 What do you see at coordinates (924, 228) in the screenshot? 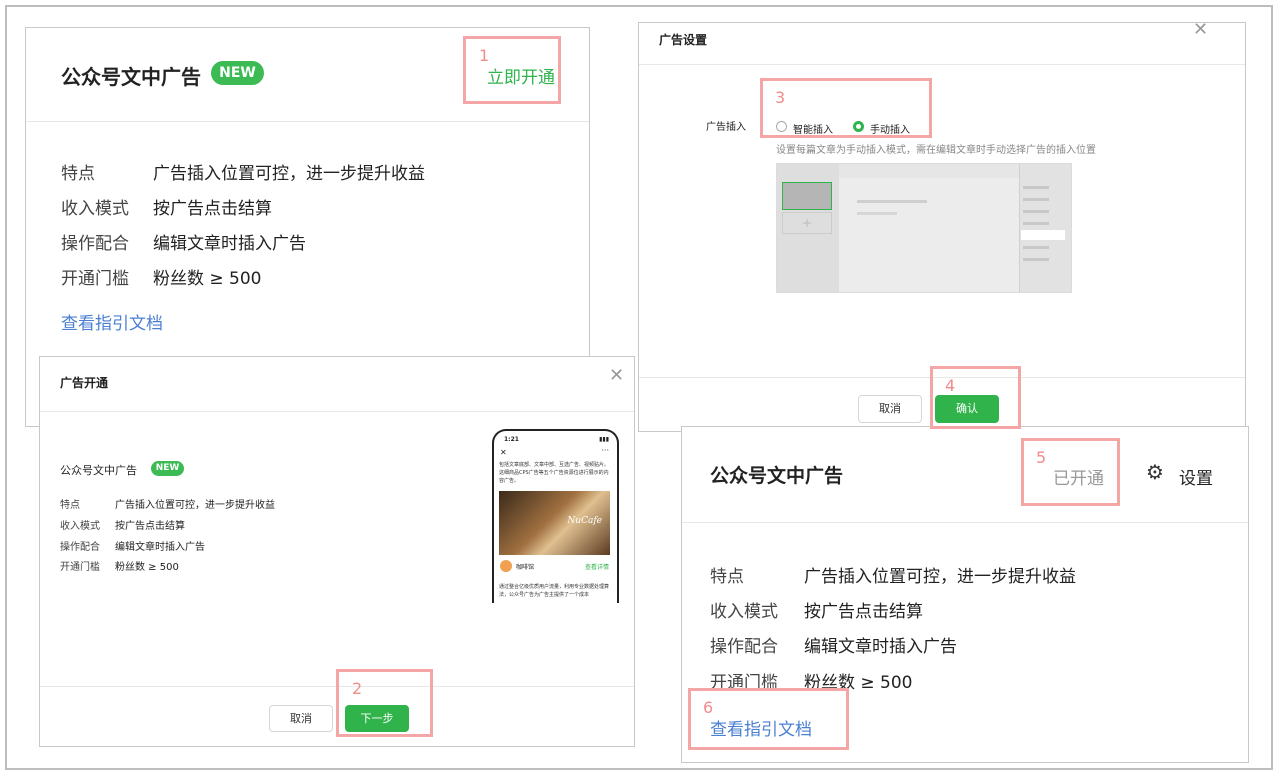
I see `editor-preview-image: +` at bounding box center [924, 228].